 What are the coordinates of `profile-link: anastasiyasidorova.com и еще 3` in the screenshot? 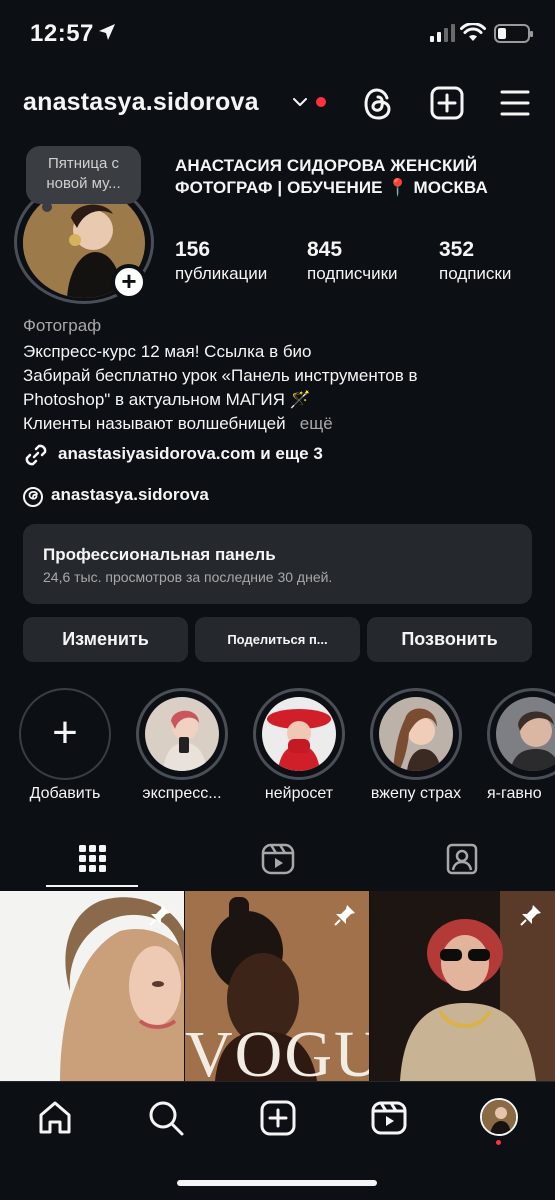 It's located at (173, 455).